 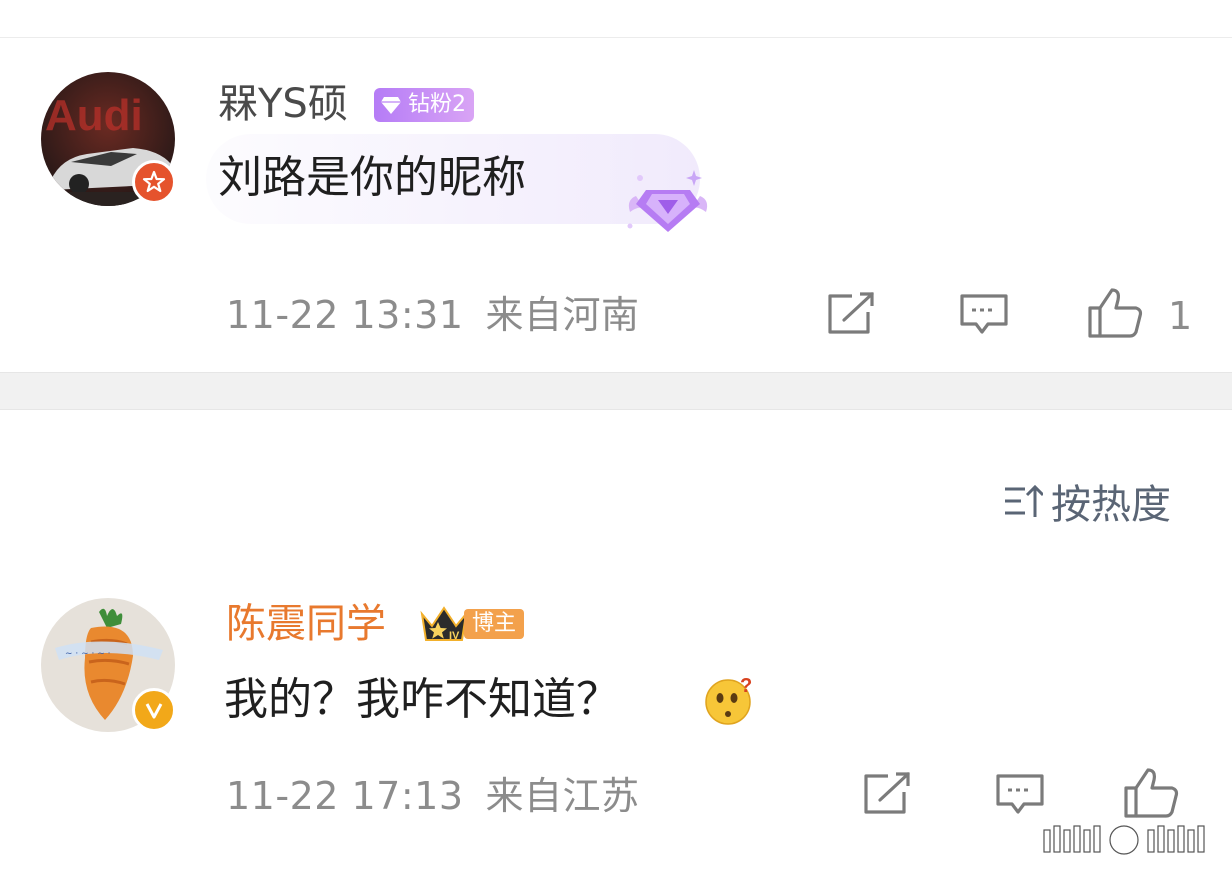 I want to click on svg-text: IV, so click(x=454, y=636).